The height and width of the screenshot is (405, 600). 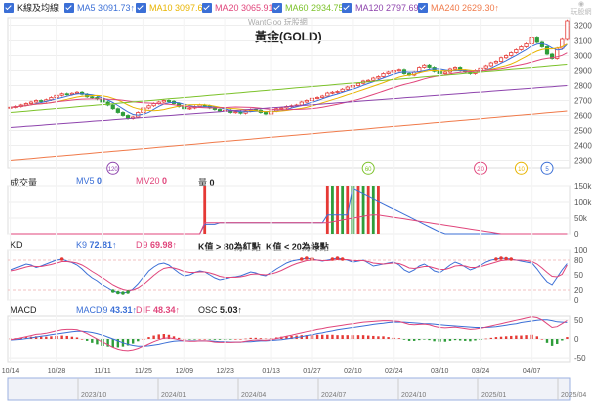 I want to click on price-tick-label: 3100, so click(x=583, y=41).